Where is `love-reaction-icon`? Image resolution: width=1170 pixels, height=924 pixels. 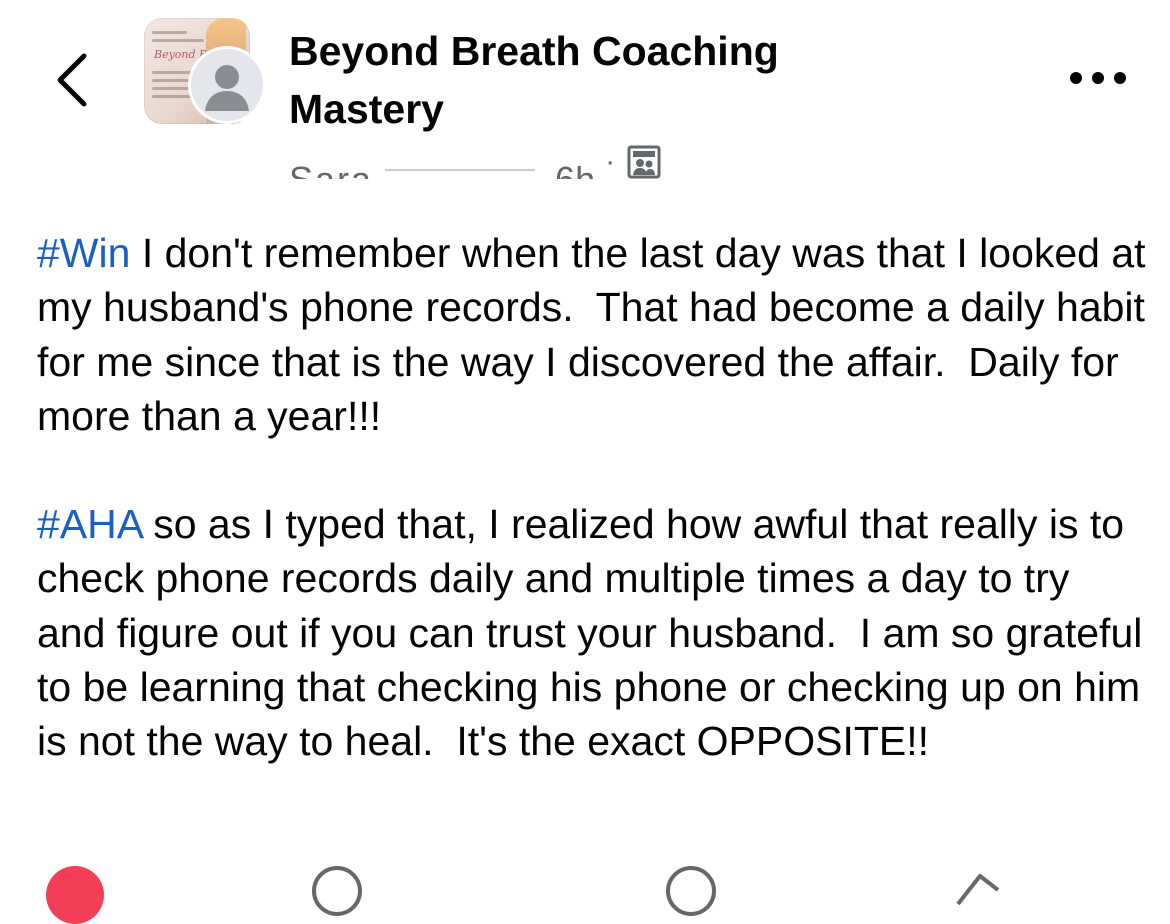 love-reaction-icon is located at coordinates (75, 895).